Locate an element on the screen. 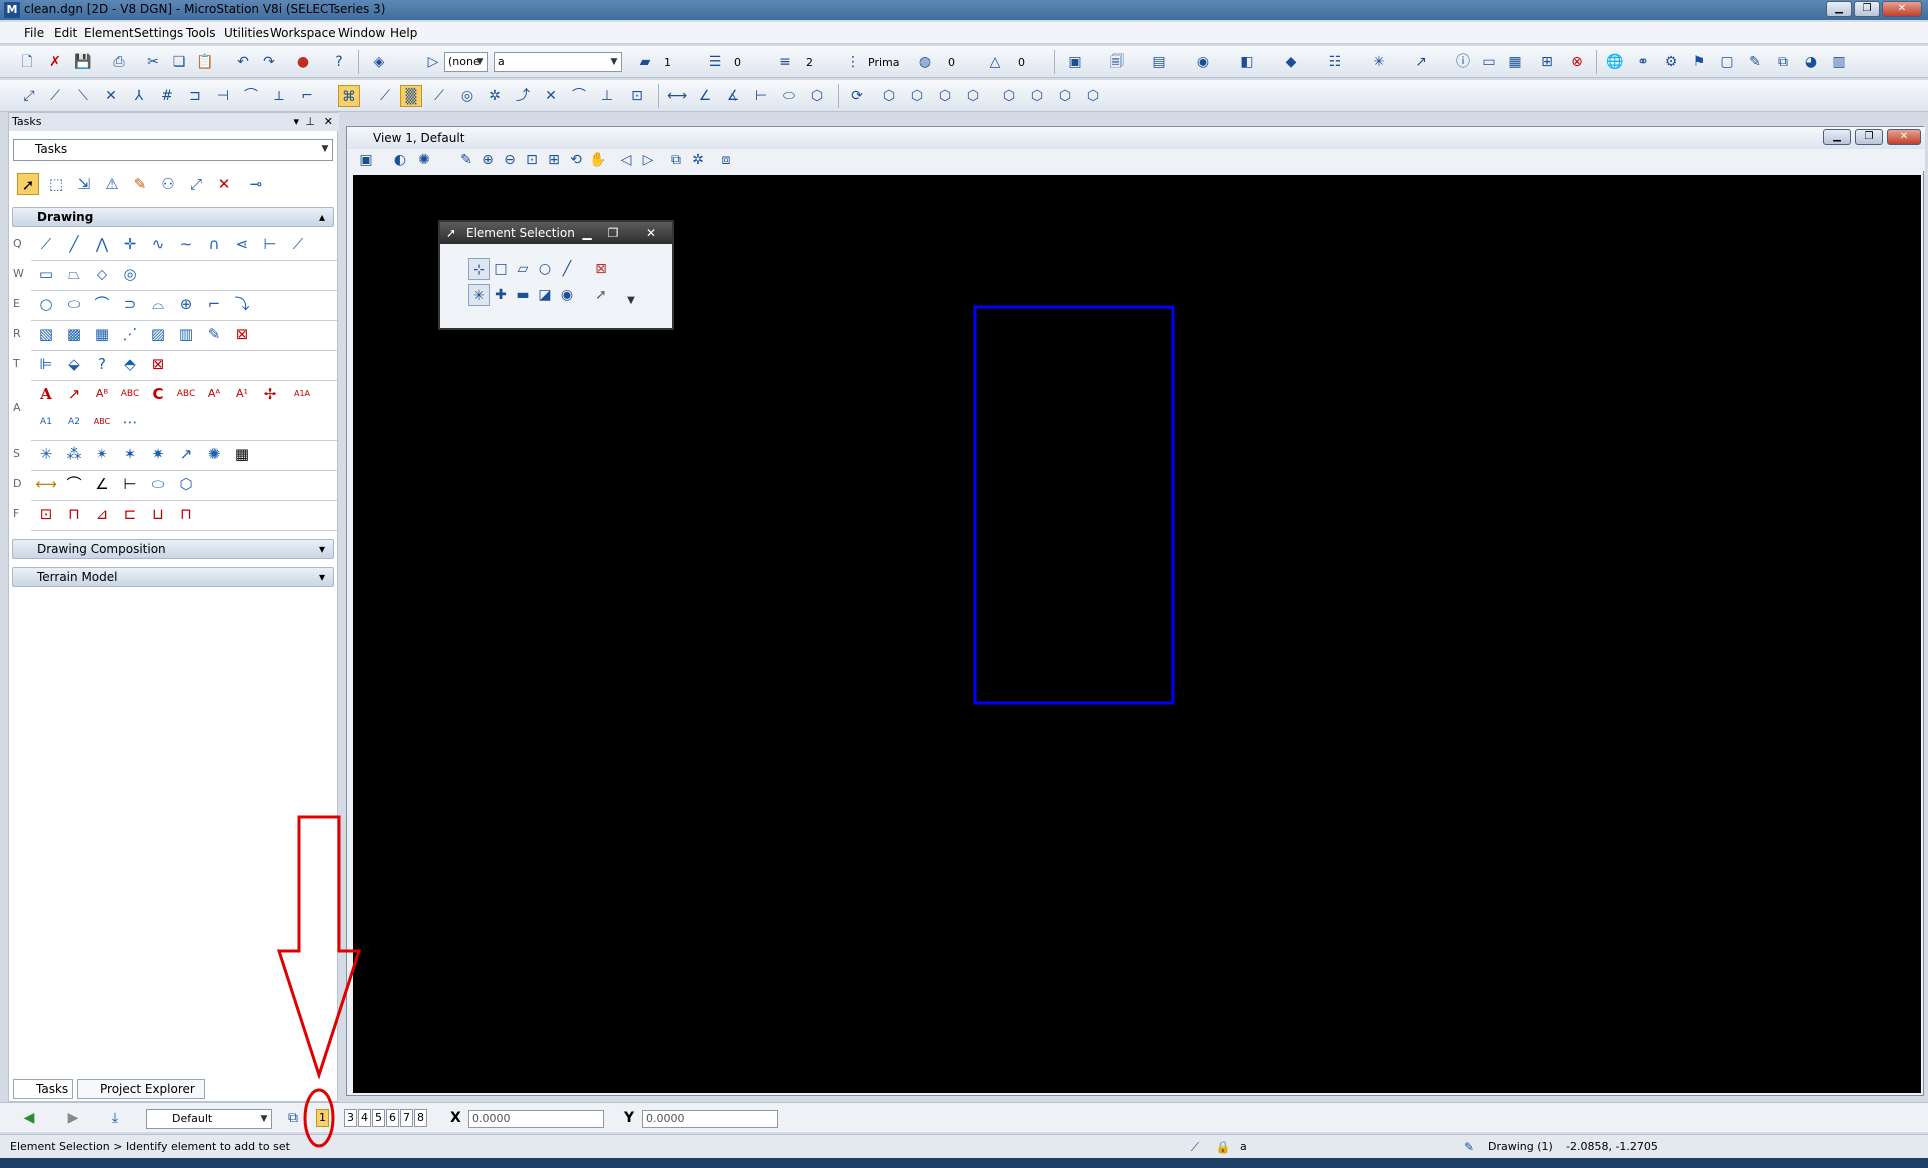 The width and height of the screenshot is (1928, 1168). snap-nearest-icon: ⟍ is located at coordinates (83, 96).